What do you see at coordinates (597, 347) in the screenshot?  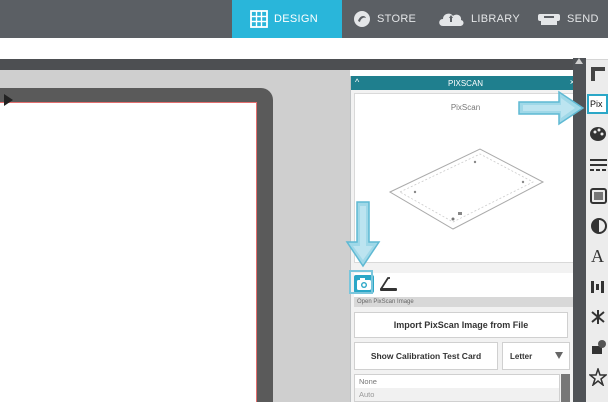 I see `transform-icon` at bounding box center [597, 347].